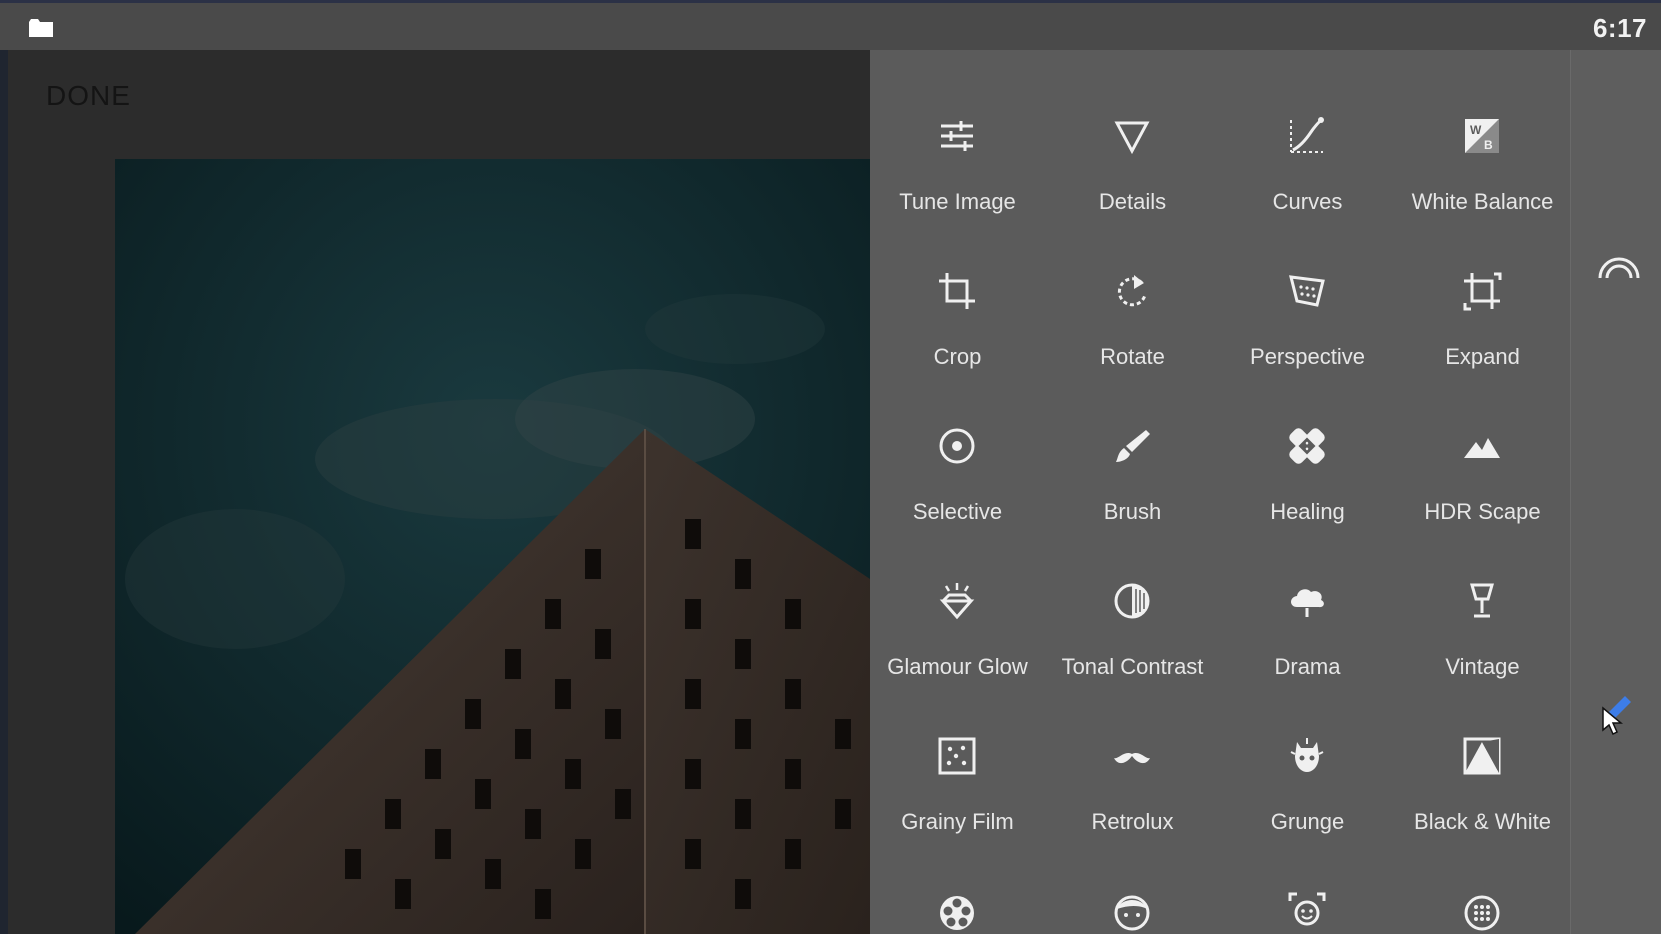 The height and width of the screenshot is (934, 1661). I want to click on rotate-icon, so click(1132, 291).